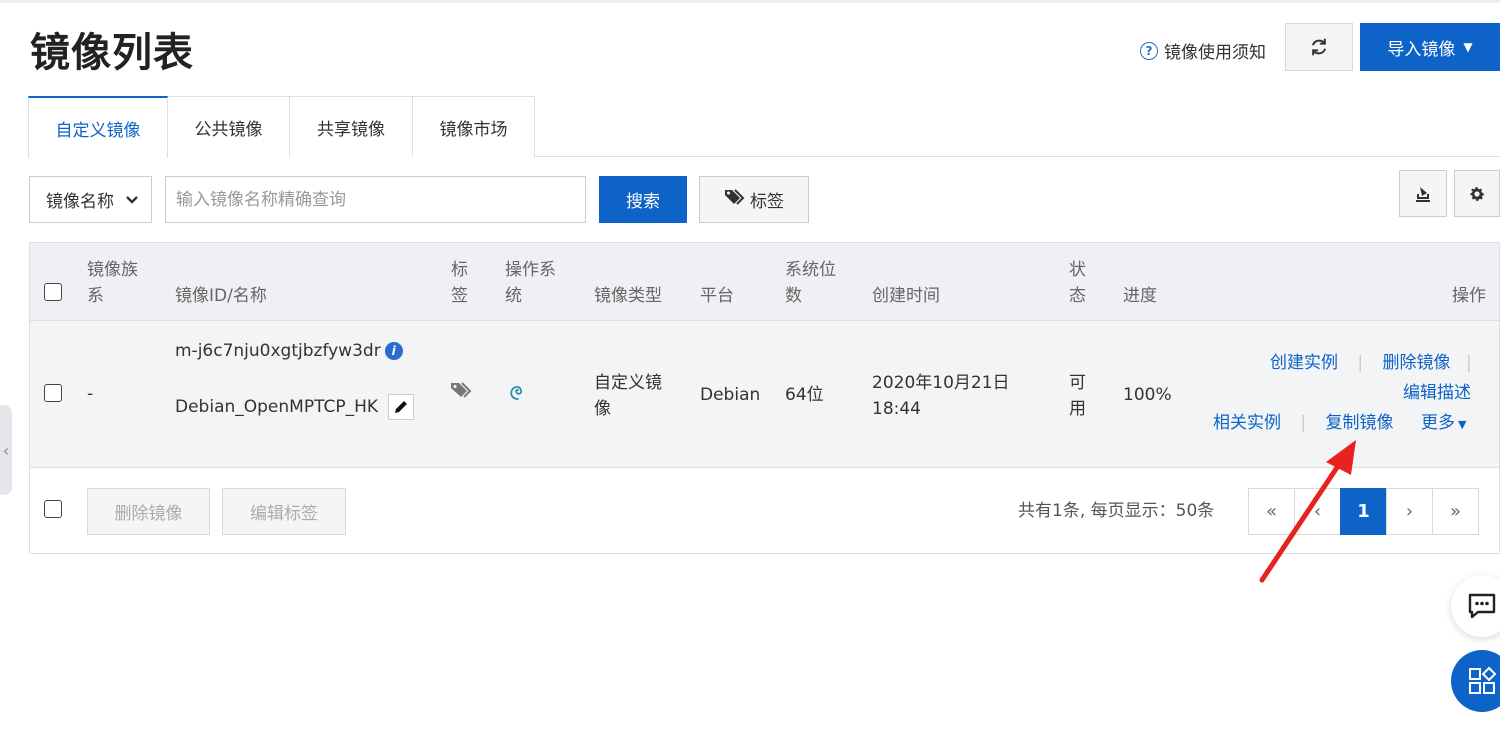  Describe the element at coordinates (1430, 47) in the screenshot. I see `import-image-button: 导入镜像 ▼` at that location.